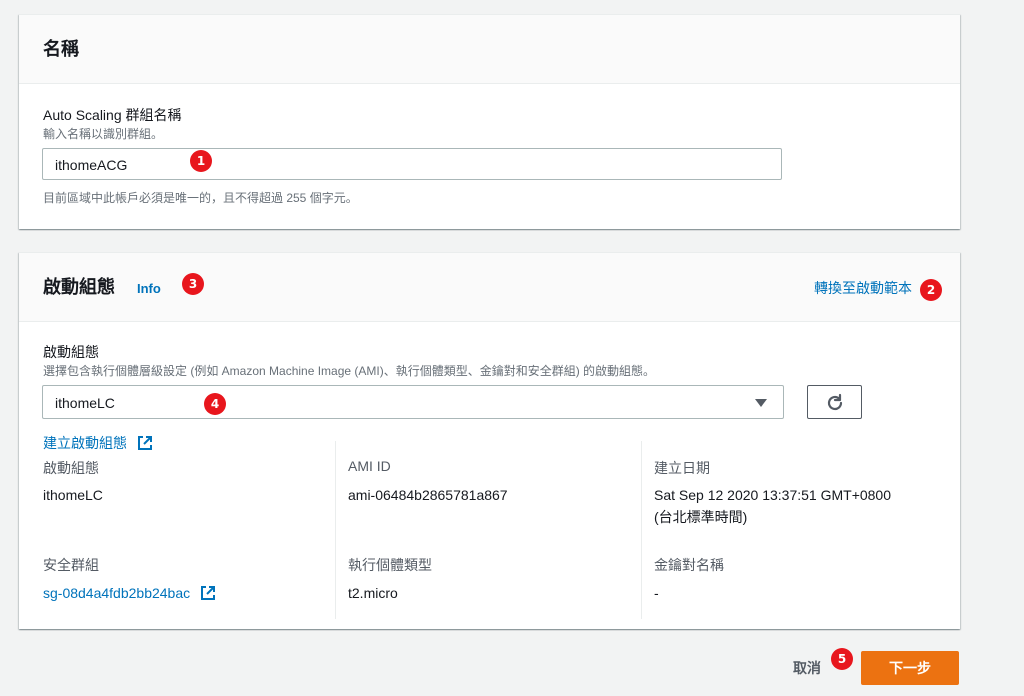 The height and width of the screenshot is (696, 1024). I want to click on annotation-badge-3: 3, so click(193, 284).